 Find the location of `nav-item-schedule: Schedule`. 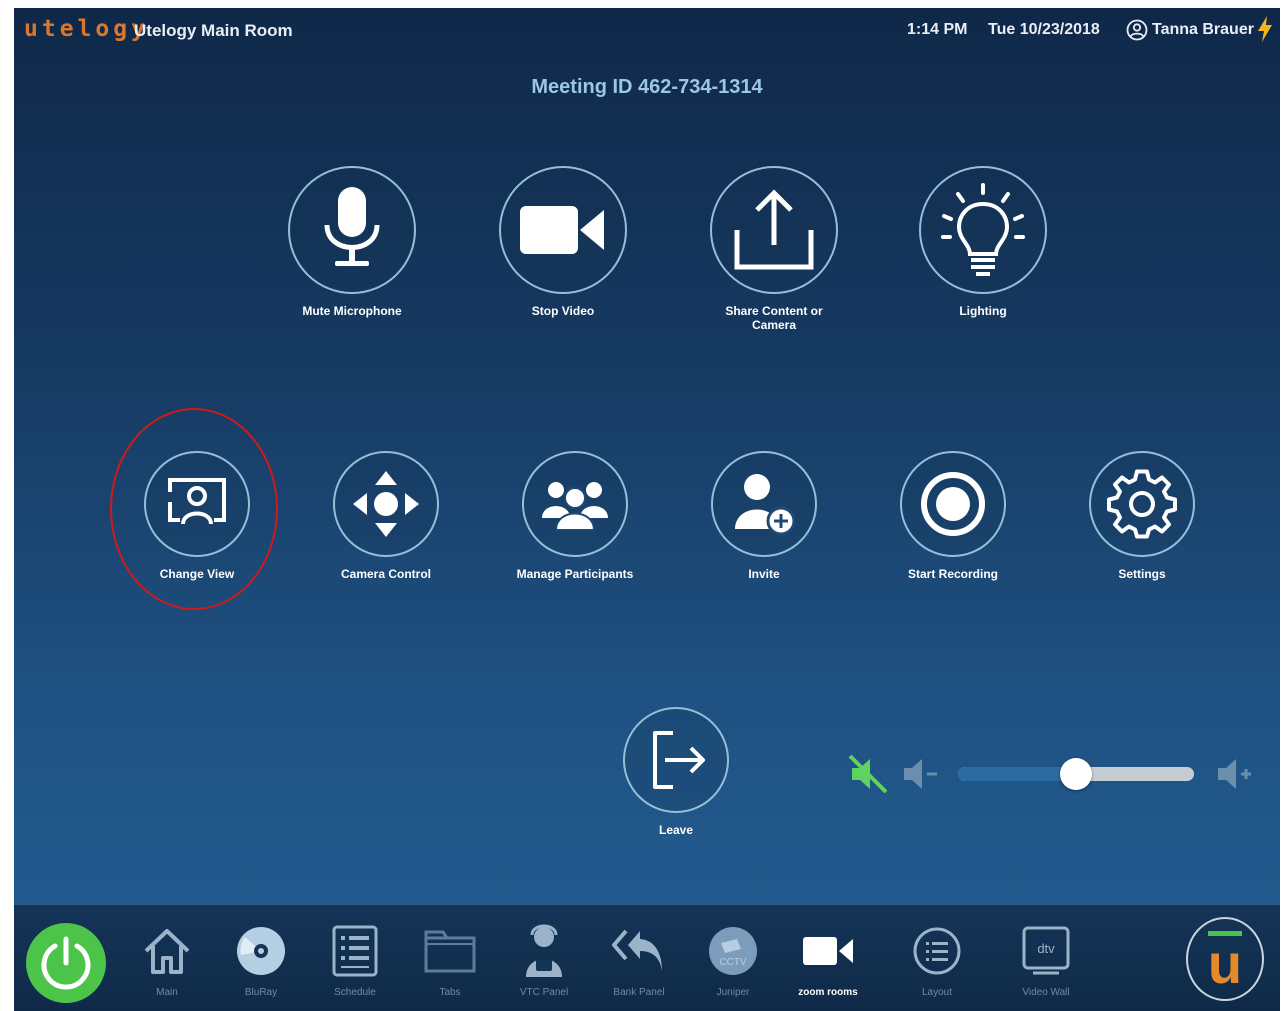

nav-item-schedule: Schedule is located at coordinates (355, 960).